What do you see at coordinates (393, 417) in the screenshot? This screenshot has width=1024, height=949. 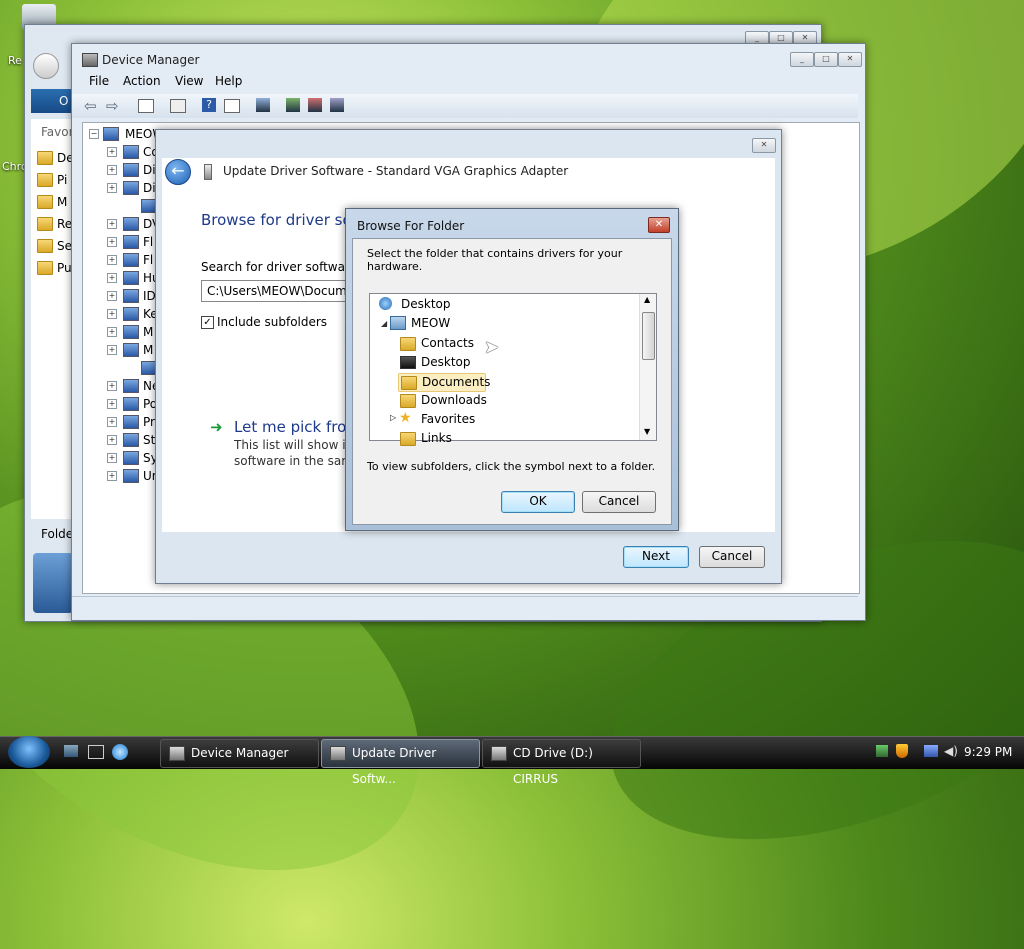 I see `expand-arrow-icon: ▷` at bounding box center [393, 417].